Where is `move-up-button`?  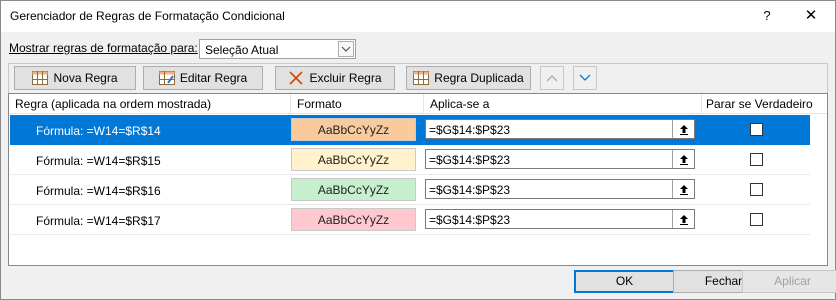
move-up-button is located at coordinates (552, 78).